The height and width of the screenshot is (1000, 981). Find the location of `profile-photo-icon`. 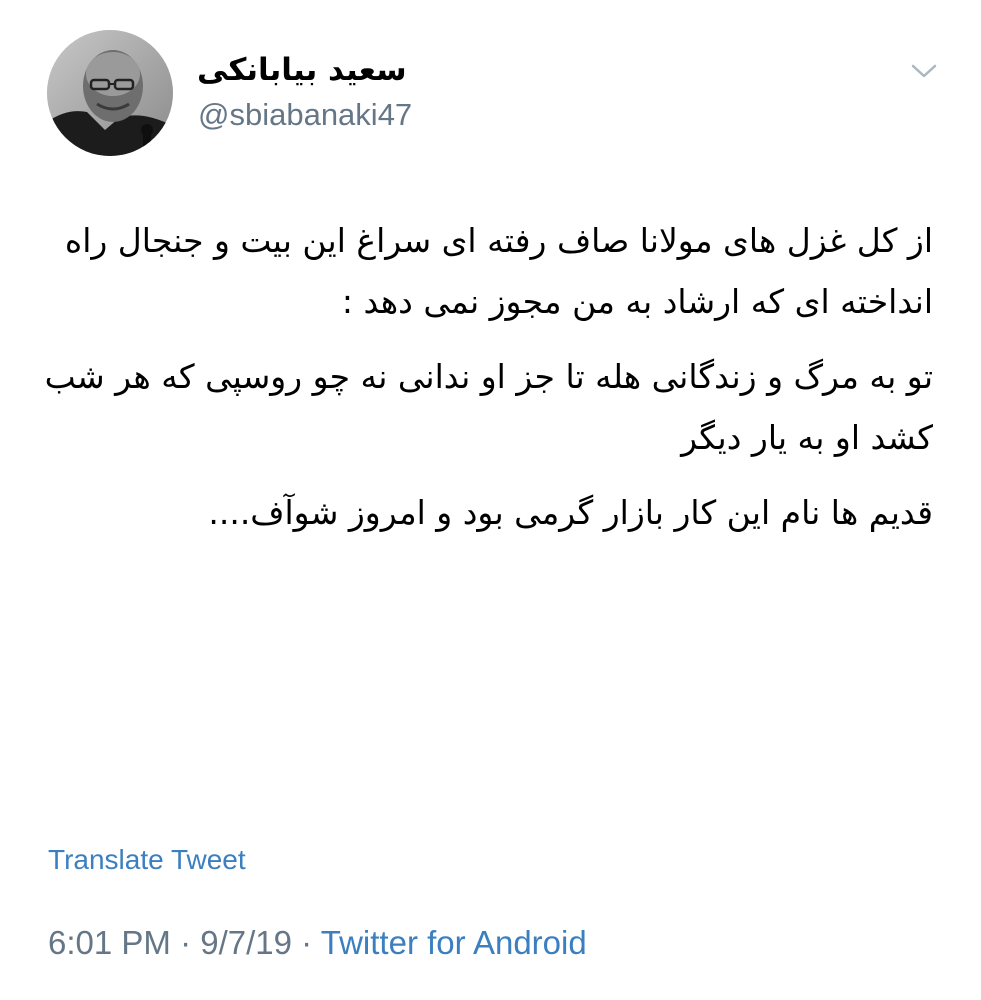

profile-photo-icon is located at coordinates (110, 93).